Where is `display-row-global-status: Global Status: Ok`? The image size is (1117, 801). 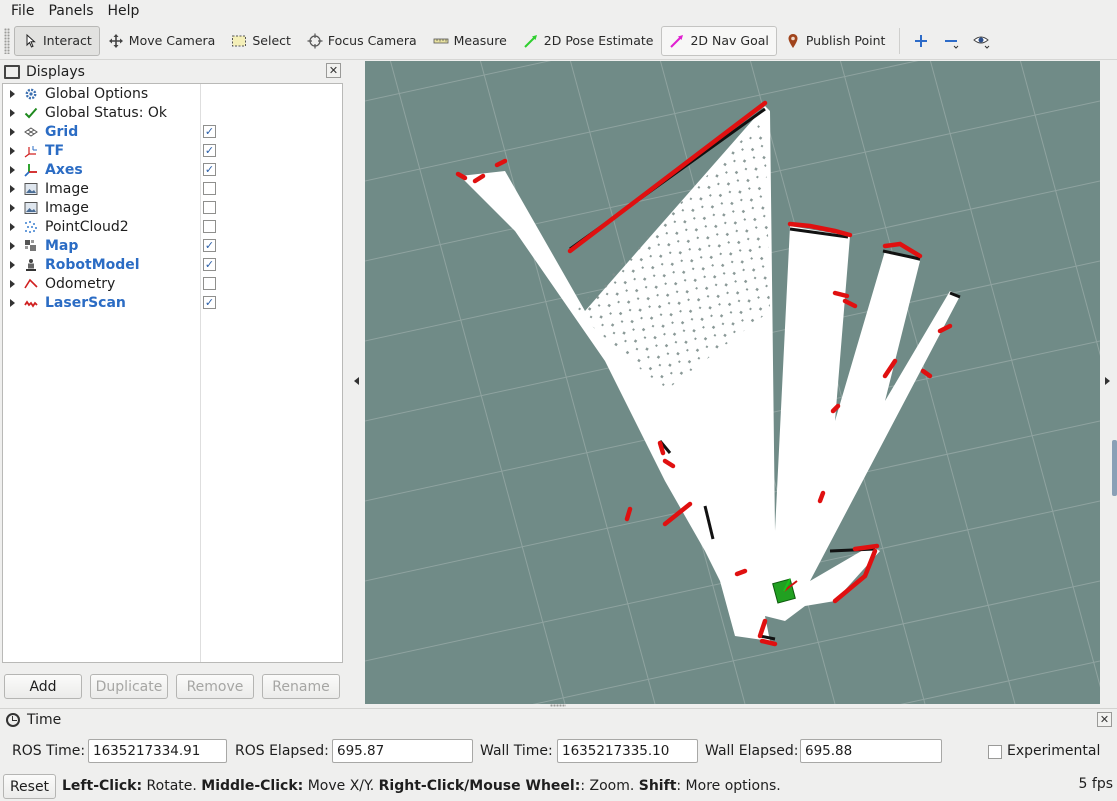
display-row-global-status: Global Status: Ok is located at coordinates (172, 112).